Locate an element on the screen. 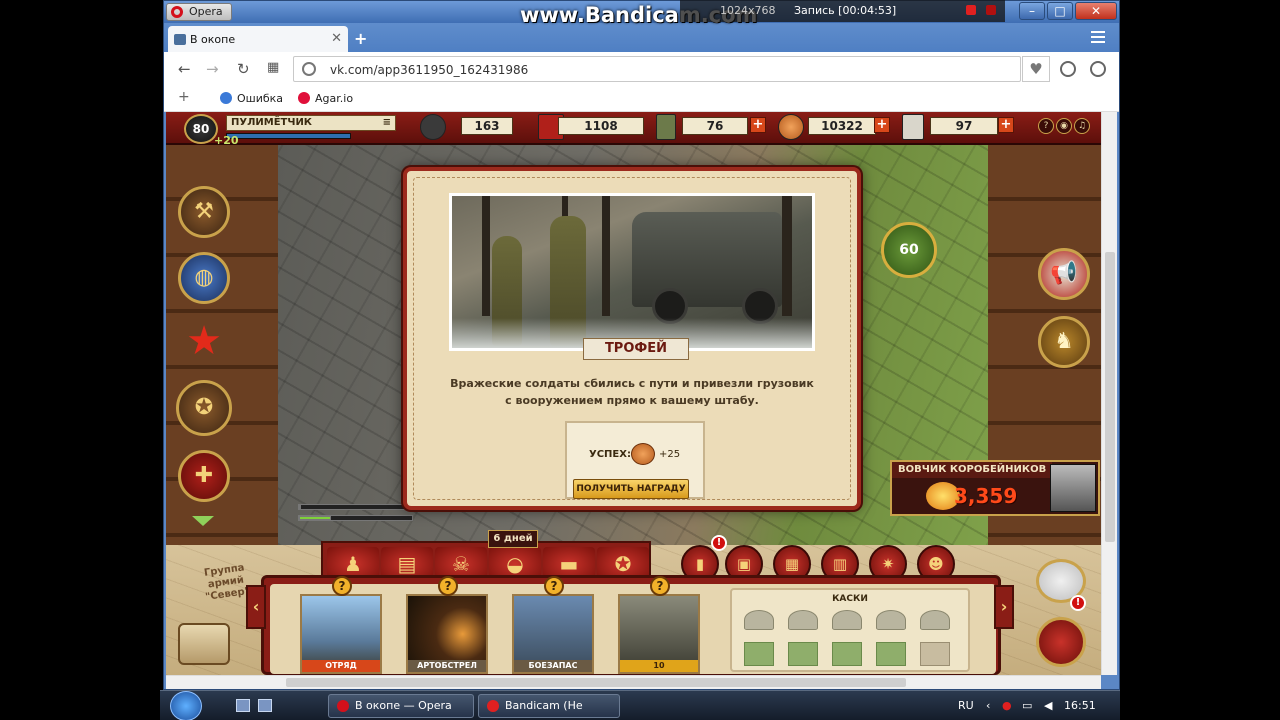  opera-menu-button: Opera is located at coordinates (199, 12).